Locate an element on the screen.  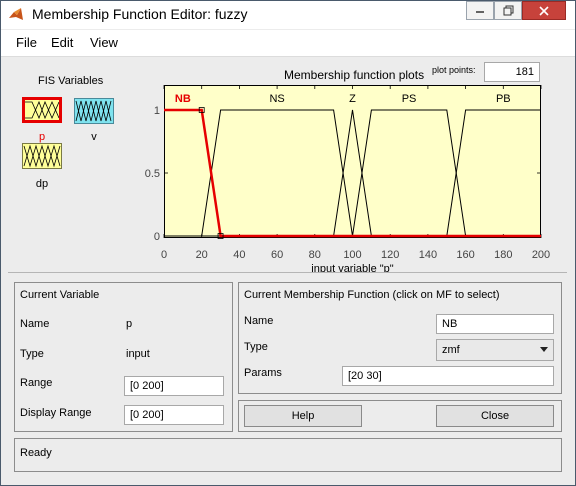
help-button: Help is located at coordinates (303, 416).